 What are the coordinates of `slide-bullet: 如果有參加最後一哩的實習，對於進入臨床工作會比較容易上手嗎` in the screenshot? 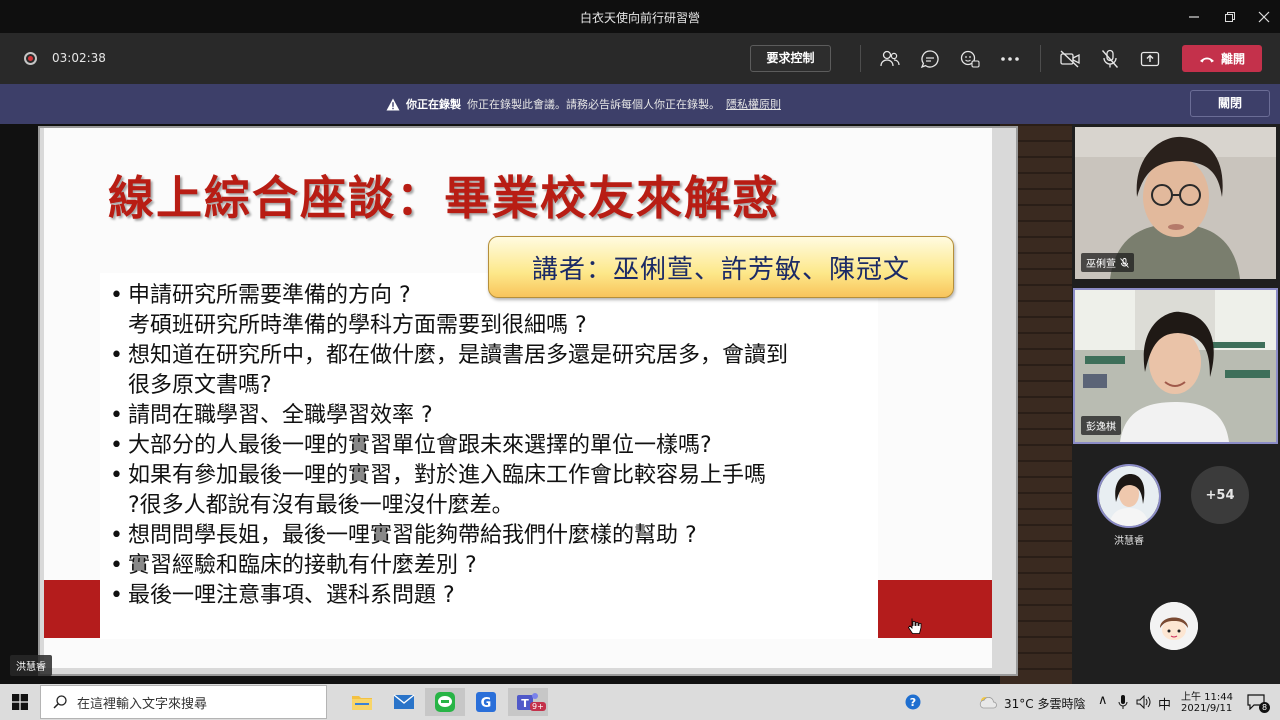 It's located at (493, 476).